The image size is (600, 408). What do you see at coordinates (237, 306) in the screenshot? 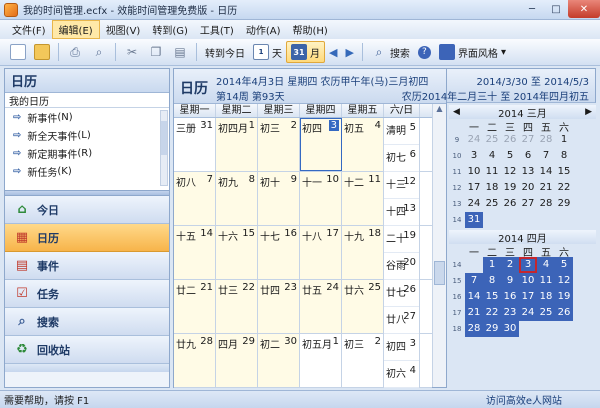
I see `day-cell: 廿三 22` at bounding box center [237, 306].